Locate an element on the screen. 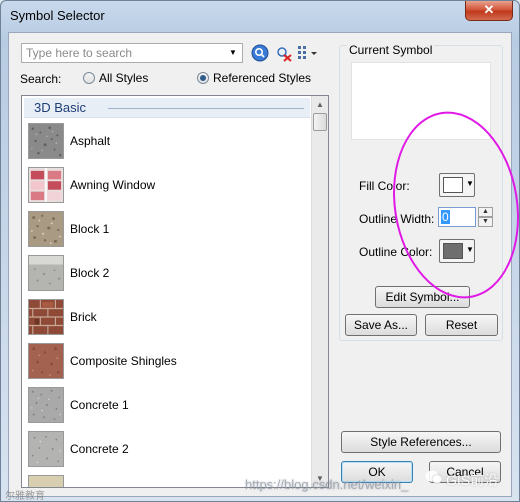  close-button: ✕ is located at coordinates (489, 11).